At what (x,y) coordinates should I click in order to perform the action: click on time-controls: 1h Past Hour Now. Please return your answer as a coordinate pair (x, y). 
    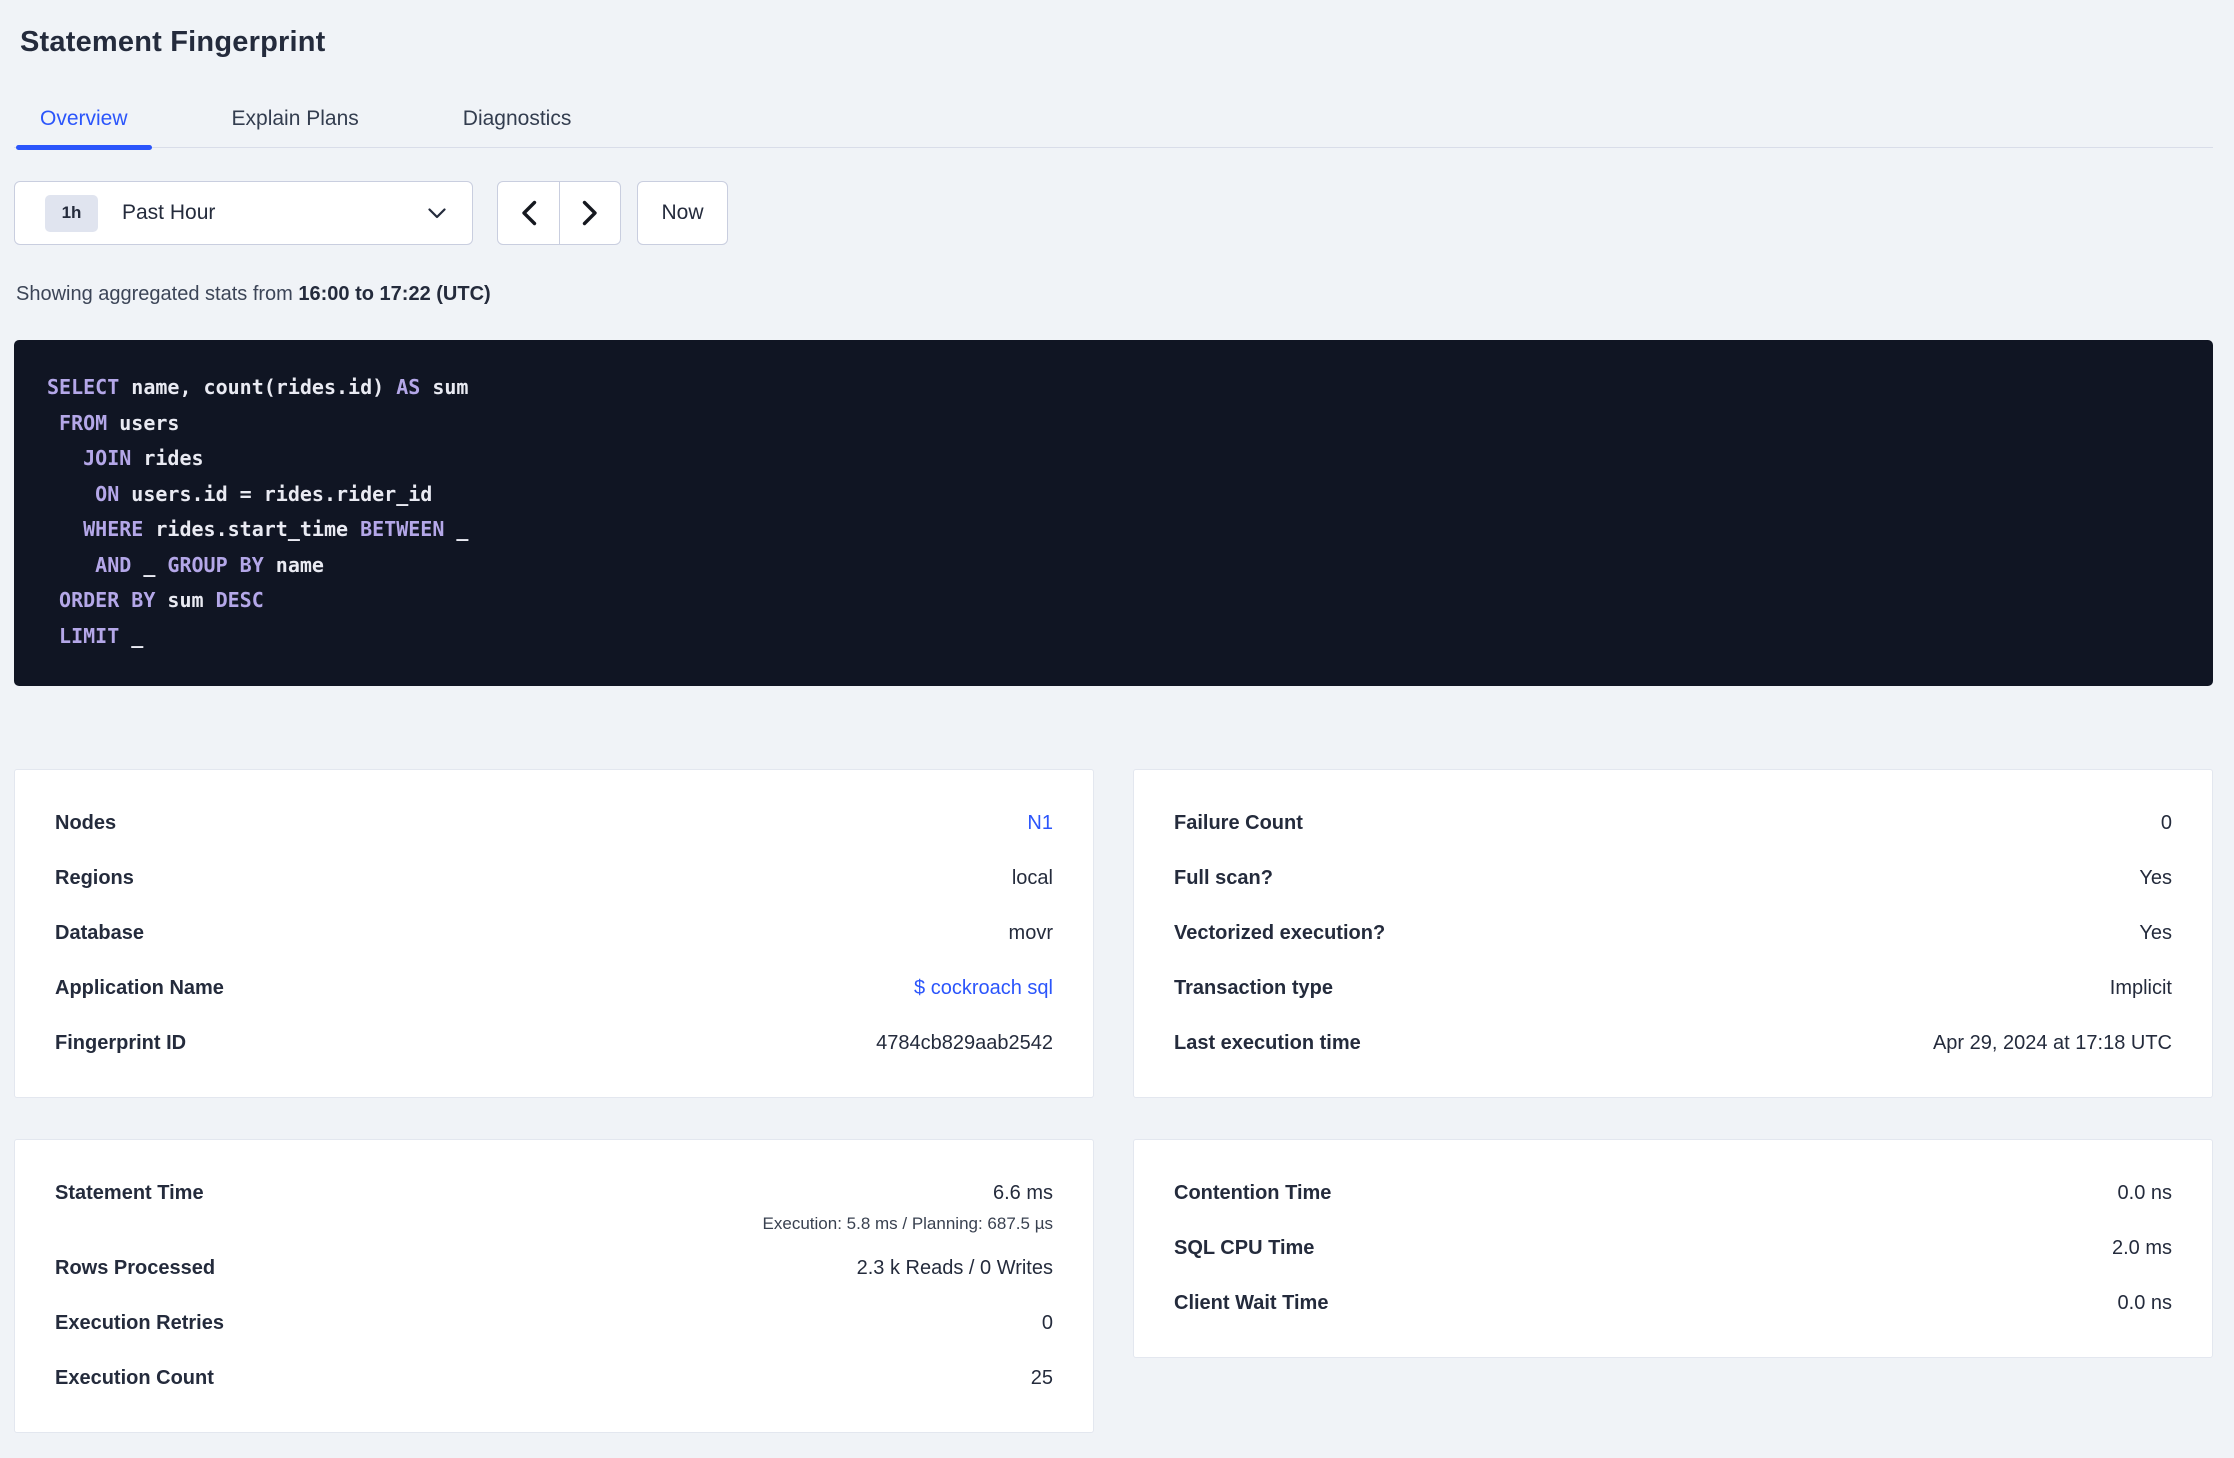
    Looking at the image, I should click on (1113, 213).